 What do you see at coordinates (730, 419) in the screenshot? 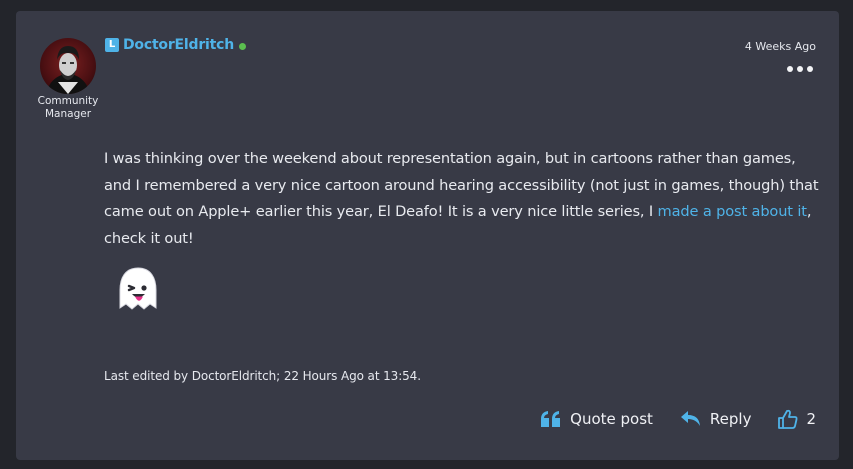
I see `reply-label: Reply` at bounding box center [730, 419].